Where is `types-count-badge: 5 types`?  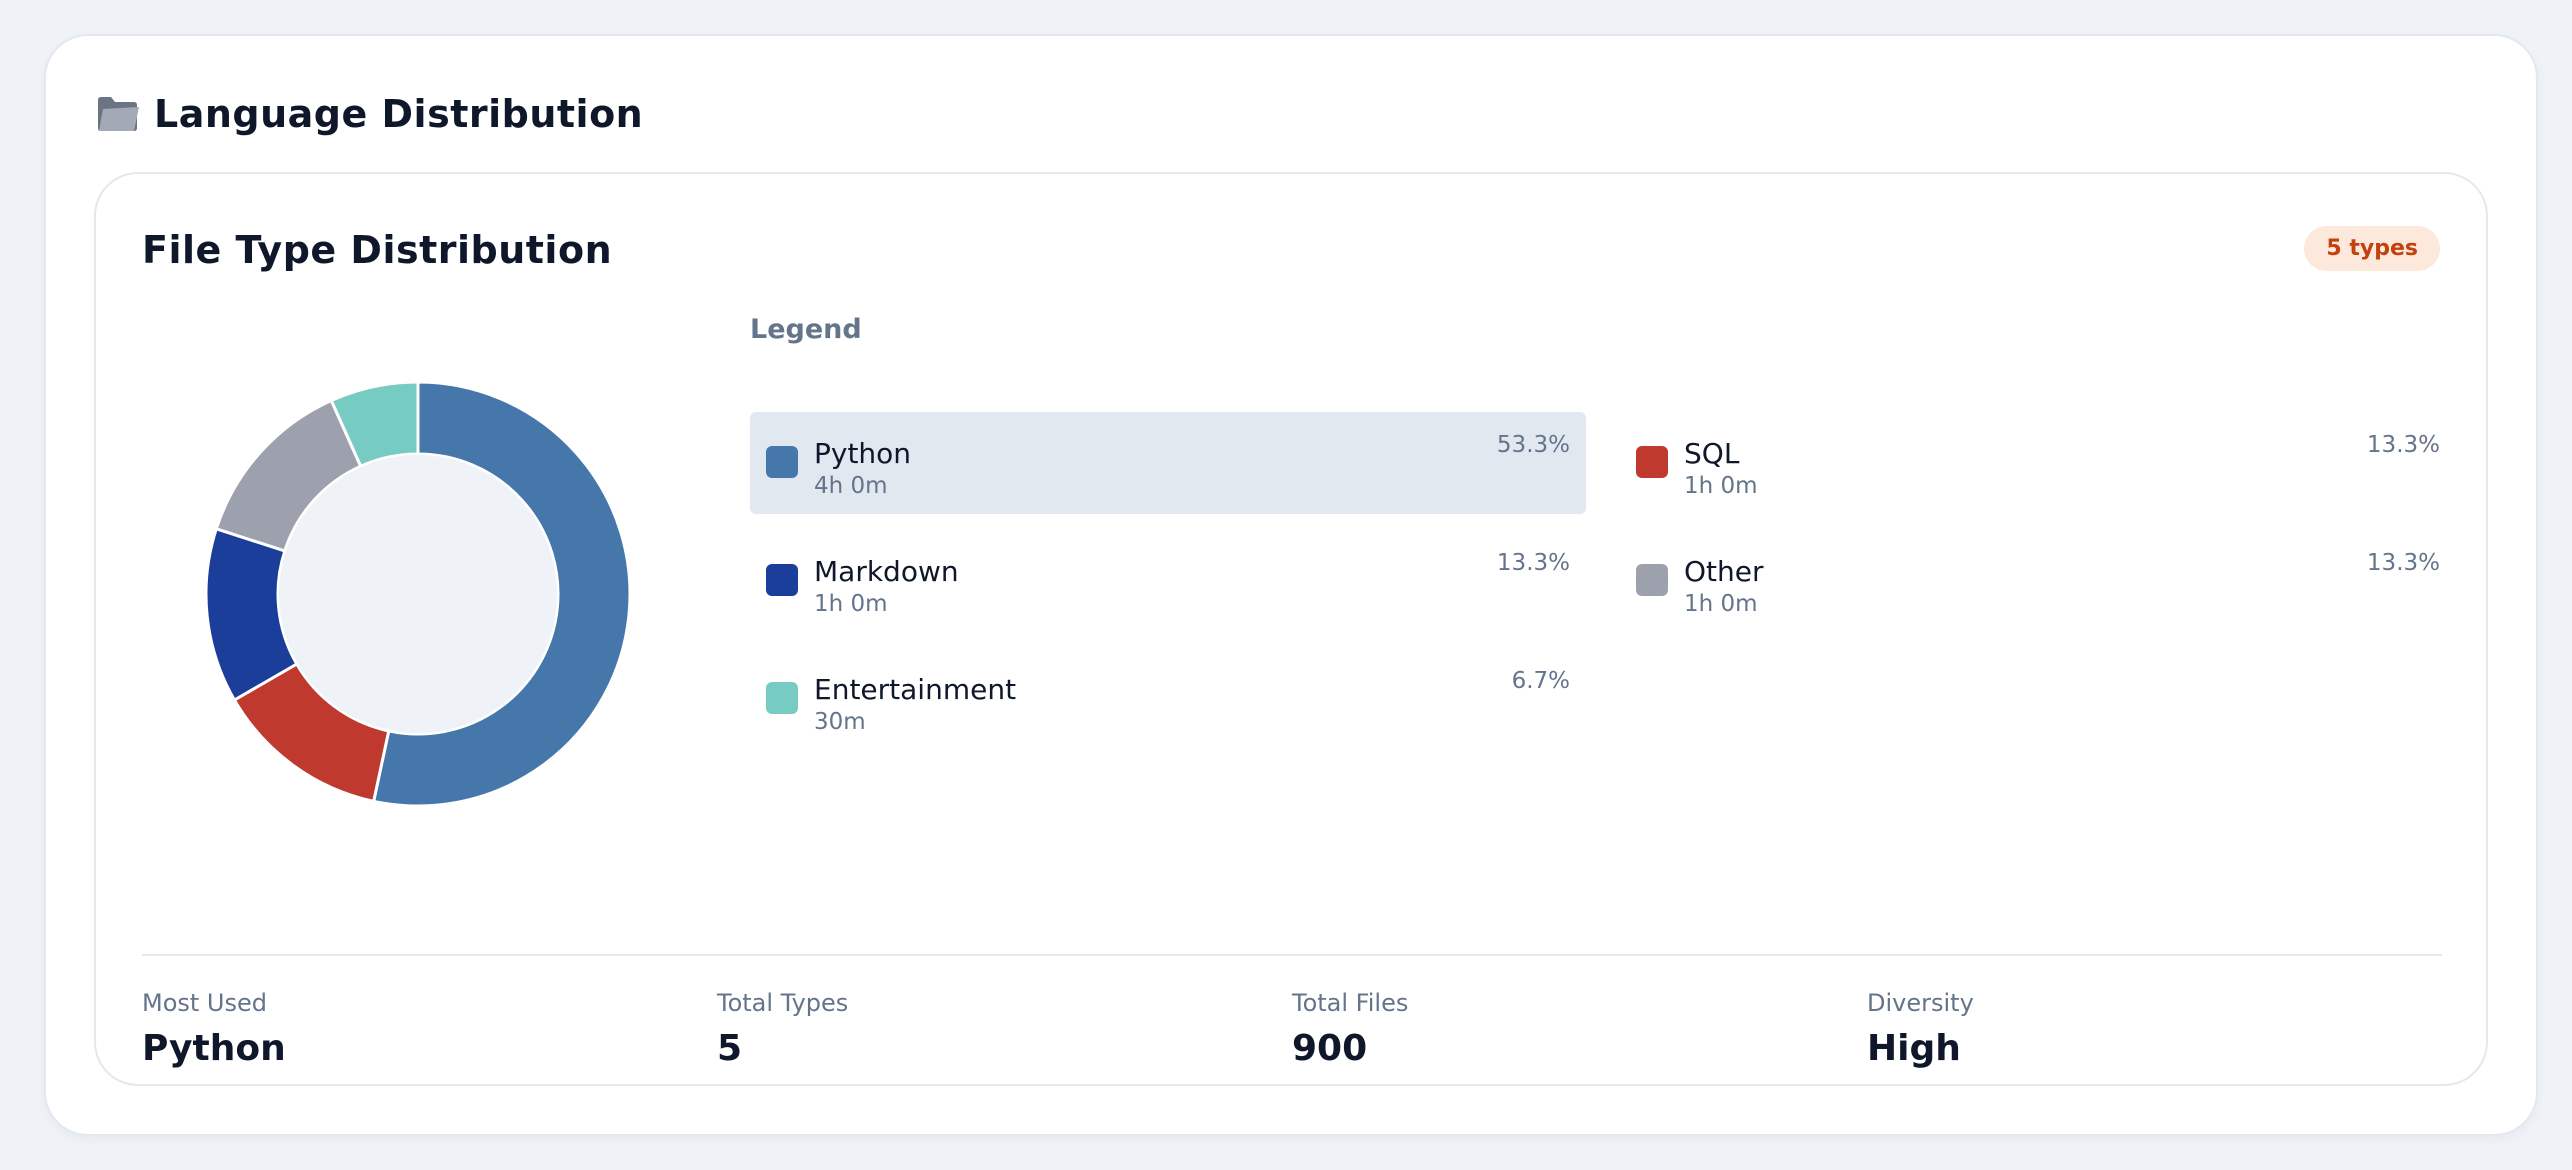 types-count-badge: 5 types is located at coordinates (2372, 248).